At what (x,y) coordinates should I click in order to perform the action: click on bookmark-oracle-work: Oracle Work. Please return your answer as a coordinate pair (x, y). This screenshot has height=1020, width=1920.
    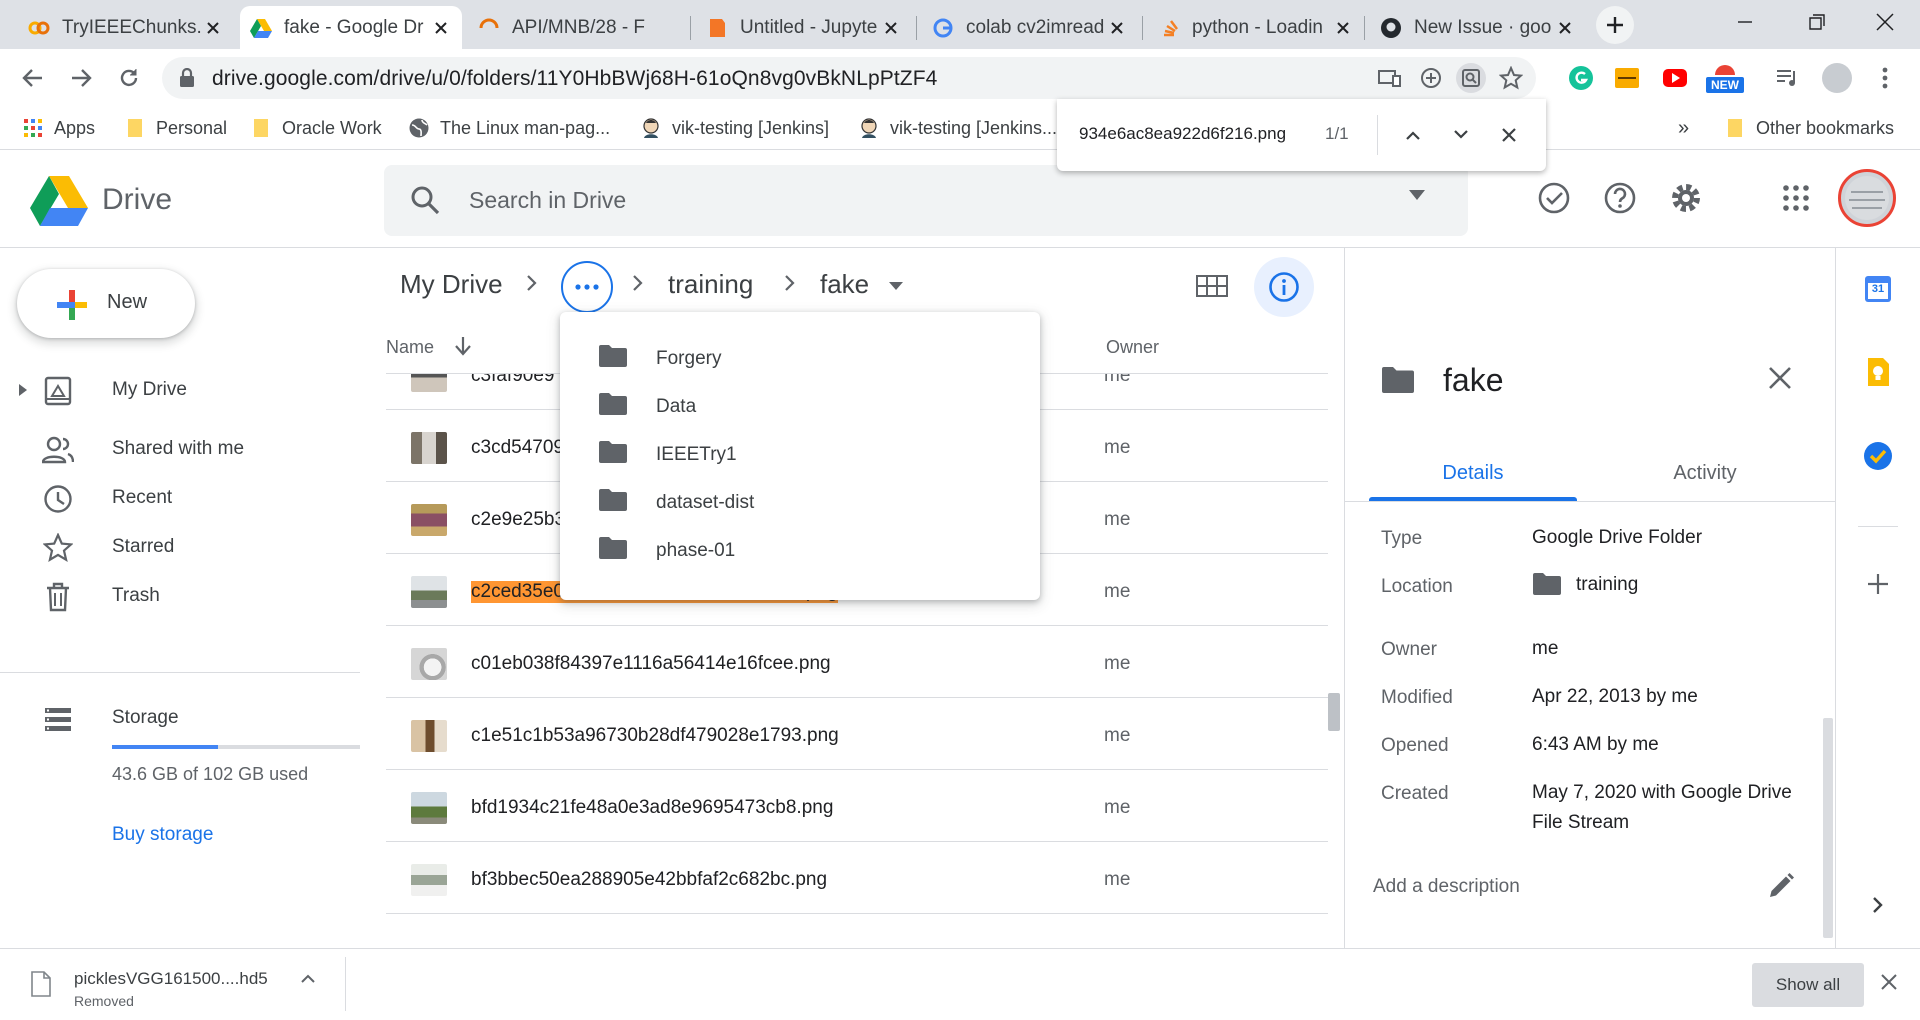
    Looking at the image, I should click on (316, 128).